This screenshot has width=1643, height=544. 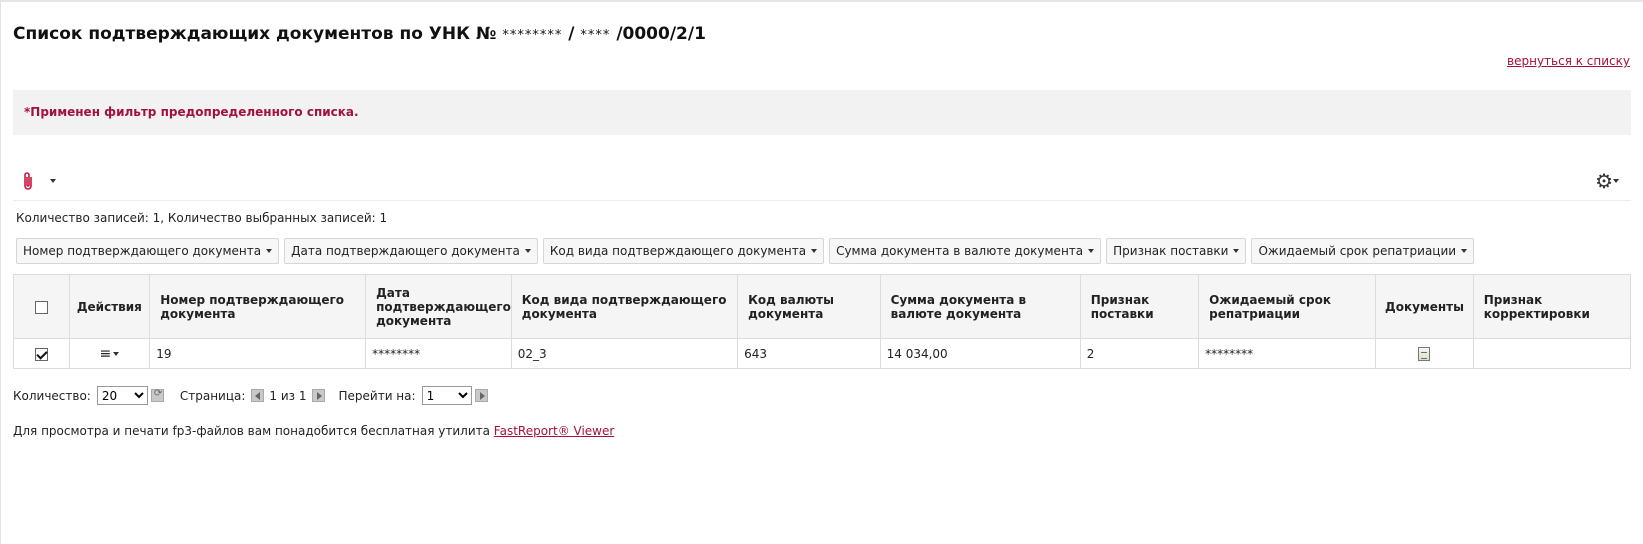 I want to click on next-page-icon, so click(x=318, y=395).